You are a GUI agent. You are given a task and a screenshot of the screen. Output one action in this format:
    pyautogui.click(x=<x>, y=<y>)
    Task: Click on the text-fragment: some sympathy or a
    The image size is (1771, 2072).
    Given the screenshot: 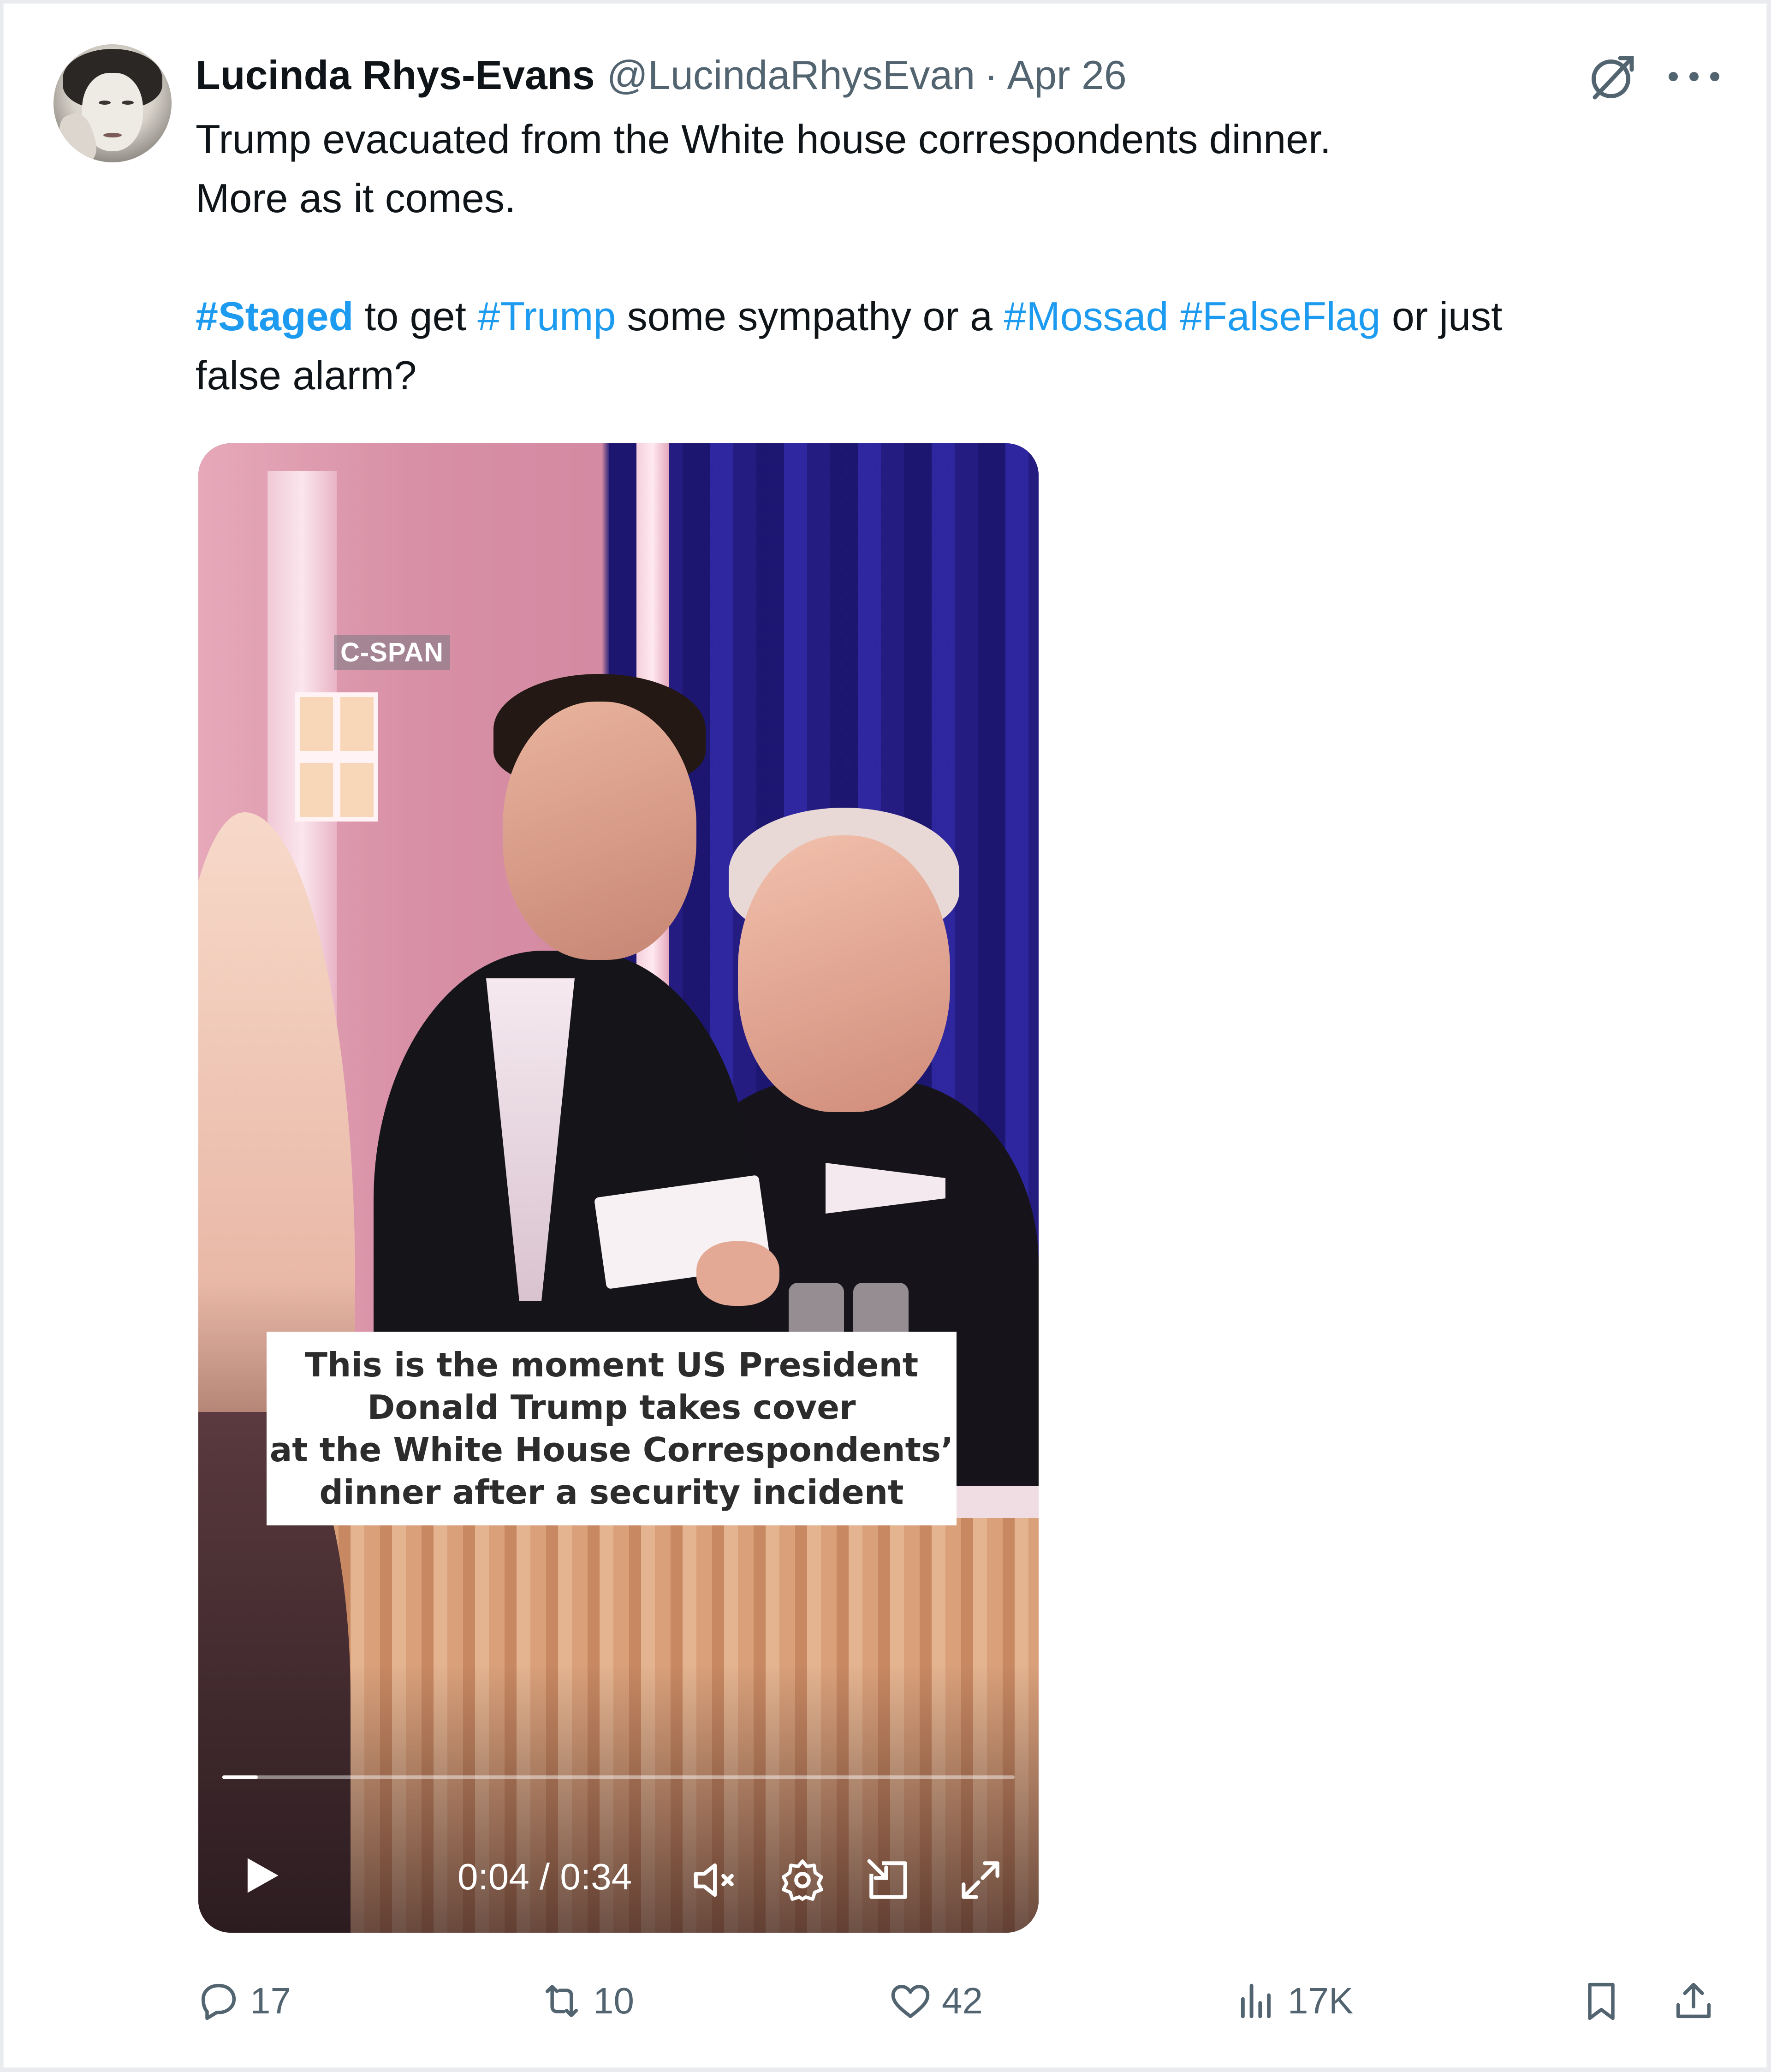 What is the action you would take?
    pyautogui.click(x=810, y=316)
    